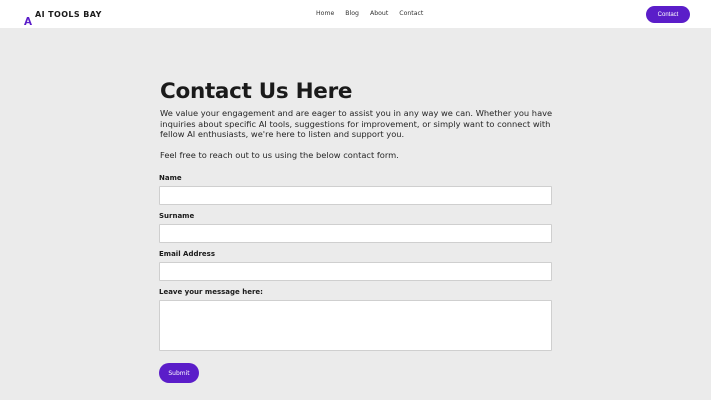  What do you see at coordinates (177, 216) in the screenshot?
I see `surname-label: Surname` at bounding box center [177, 216].